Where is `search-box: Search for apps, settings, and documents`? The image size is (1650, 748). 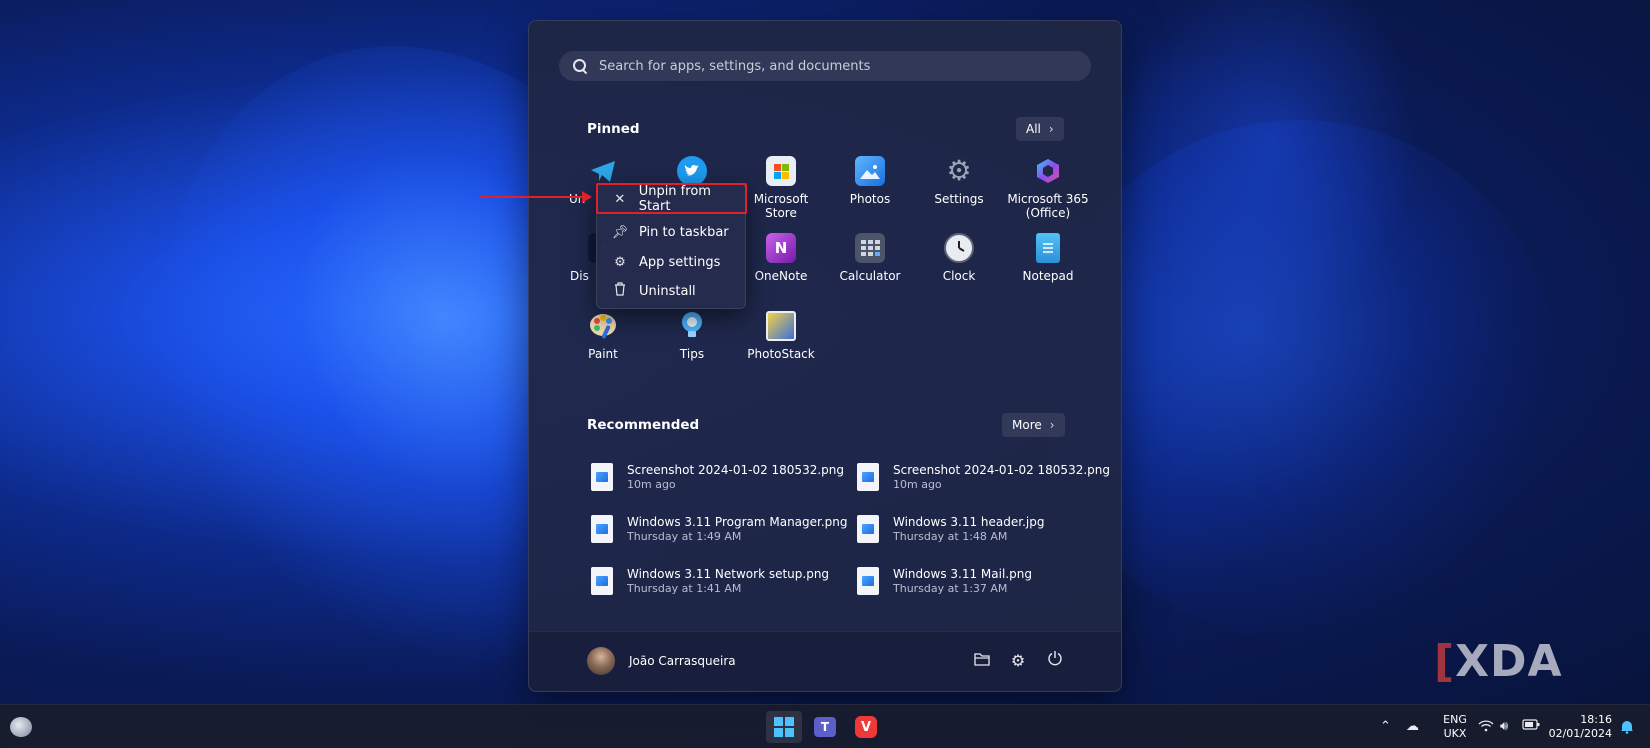 search-box: Search for apps, settings, and documents is located at coordinates (825, 66).